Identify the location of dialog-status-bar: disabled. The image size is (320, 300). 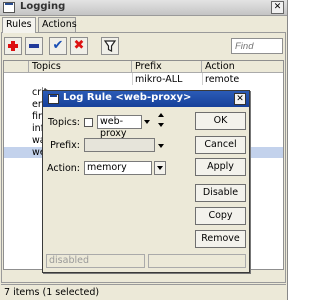
(146, 261).